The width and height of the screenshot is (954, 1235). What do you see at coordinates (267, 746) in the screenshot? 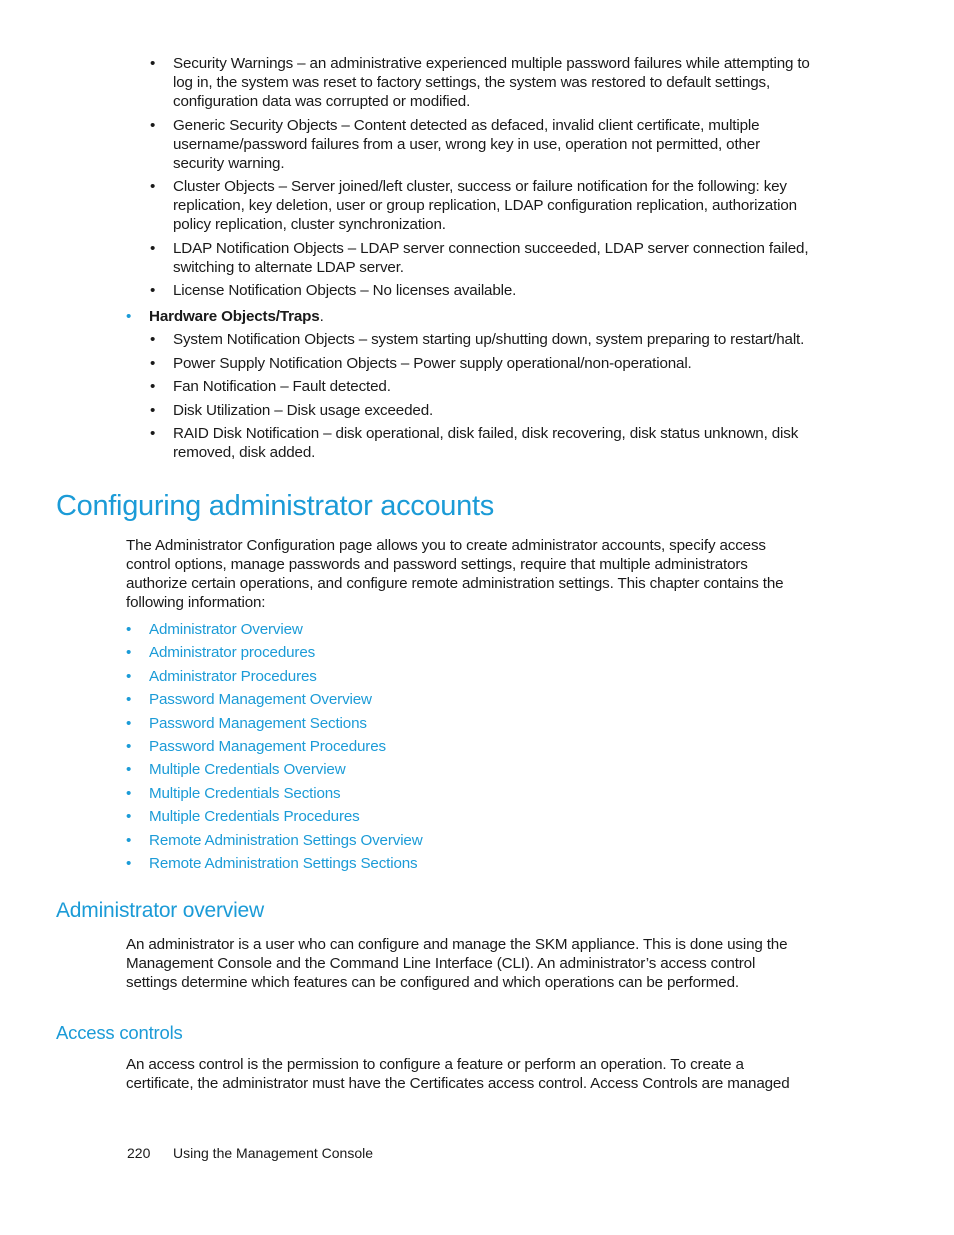
I see `link-password-management-procedures: Password Management Procedures` at bounding box center [267, 746].